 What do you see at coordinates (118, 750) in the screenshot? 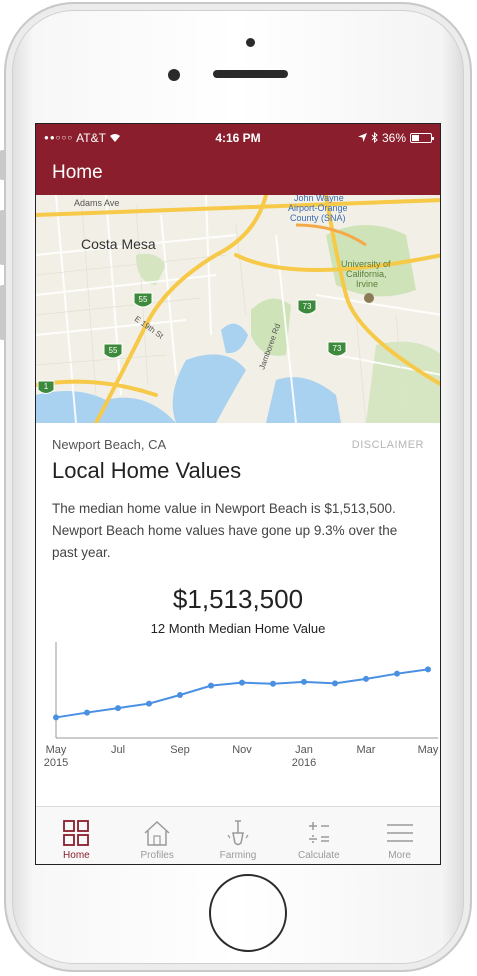
I see `chart-tick-label: Jul` at bounding box center [118, 750].